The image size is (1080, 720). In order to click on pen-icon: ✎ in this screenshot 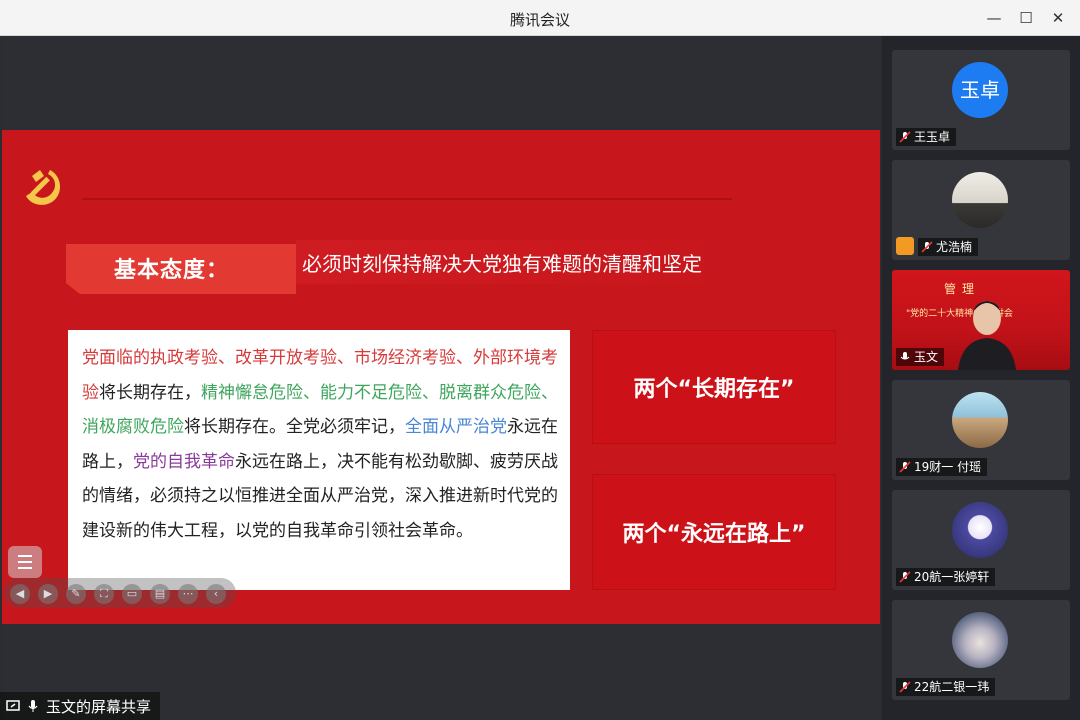, I will do `click(76, 594)`.